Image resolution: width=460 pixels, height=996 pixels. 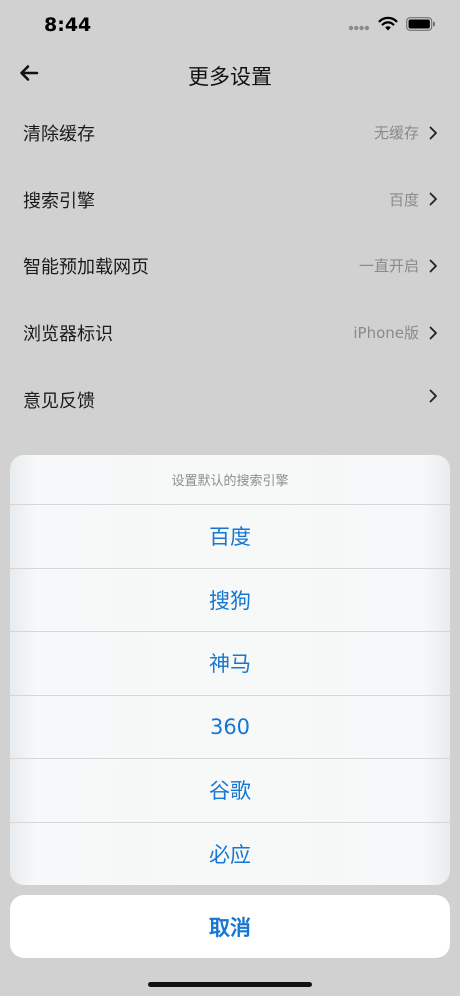 I want to click on status-icons, so click(x=392, y=25).